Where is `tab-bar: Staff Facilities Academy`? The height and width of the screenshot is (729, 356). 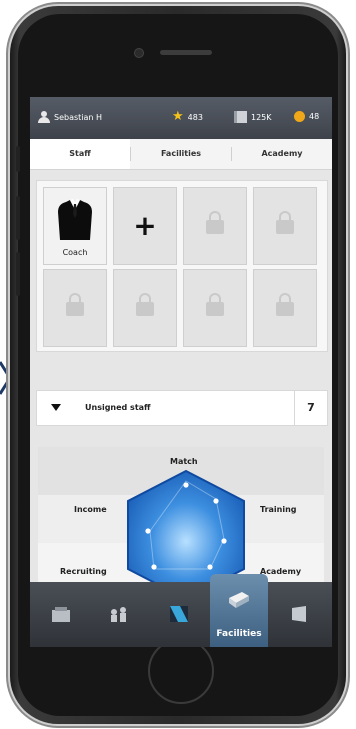
tab-bar: Staff Facilities Academy is located at coordinates (181, 154).